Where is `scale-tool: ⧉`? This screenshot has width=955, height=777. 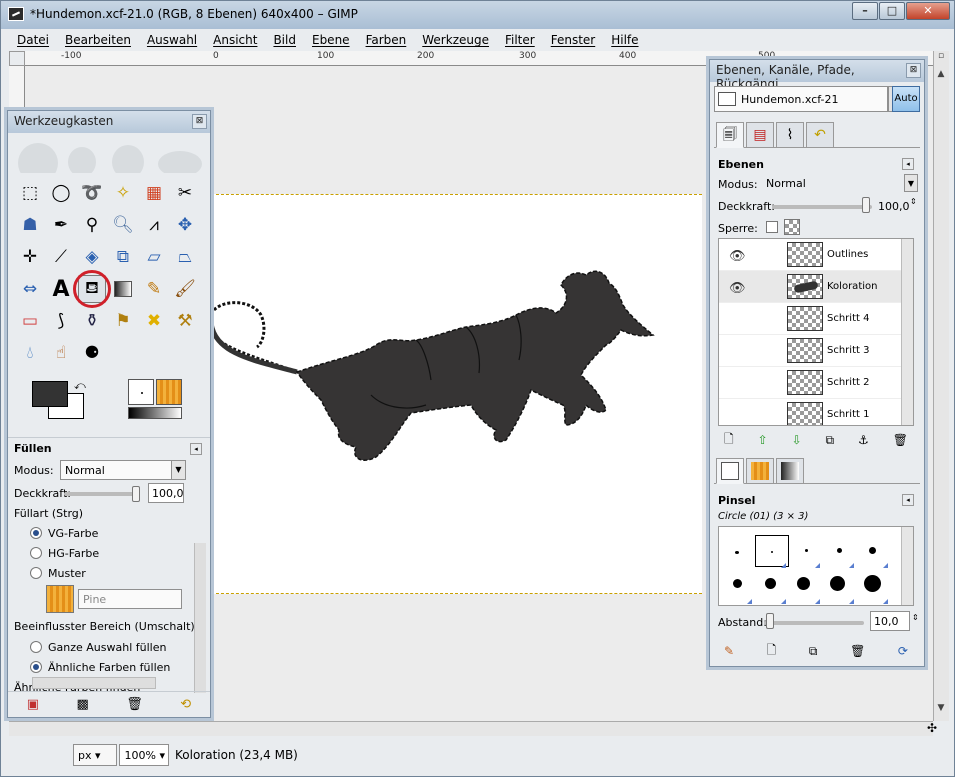
scale-tool: ⧉ is located at coordinates (123, 257).